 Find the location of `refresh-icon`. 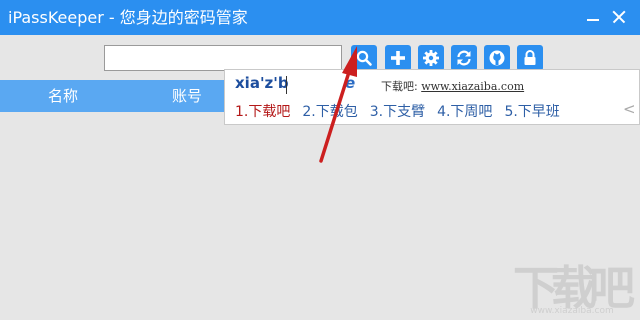

refresh-icon is located at coordinates (464, 58).